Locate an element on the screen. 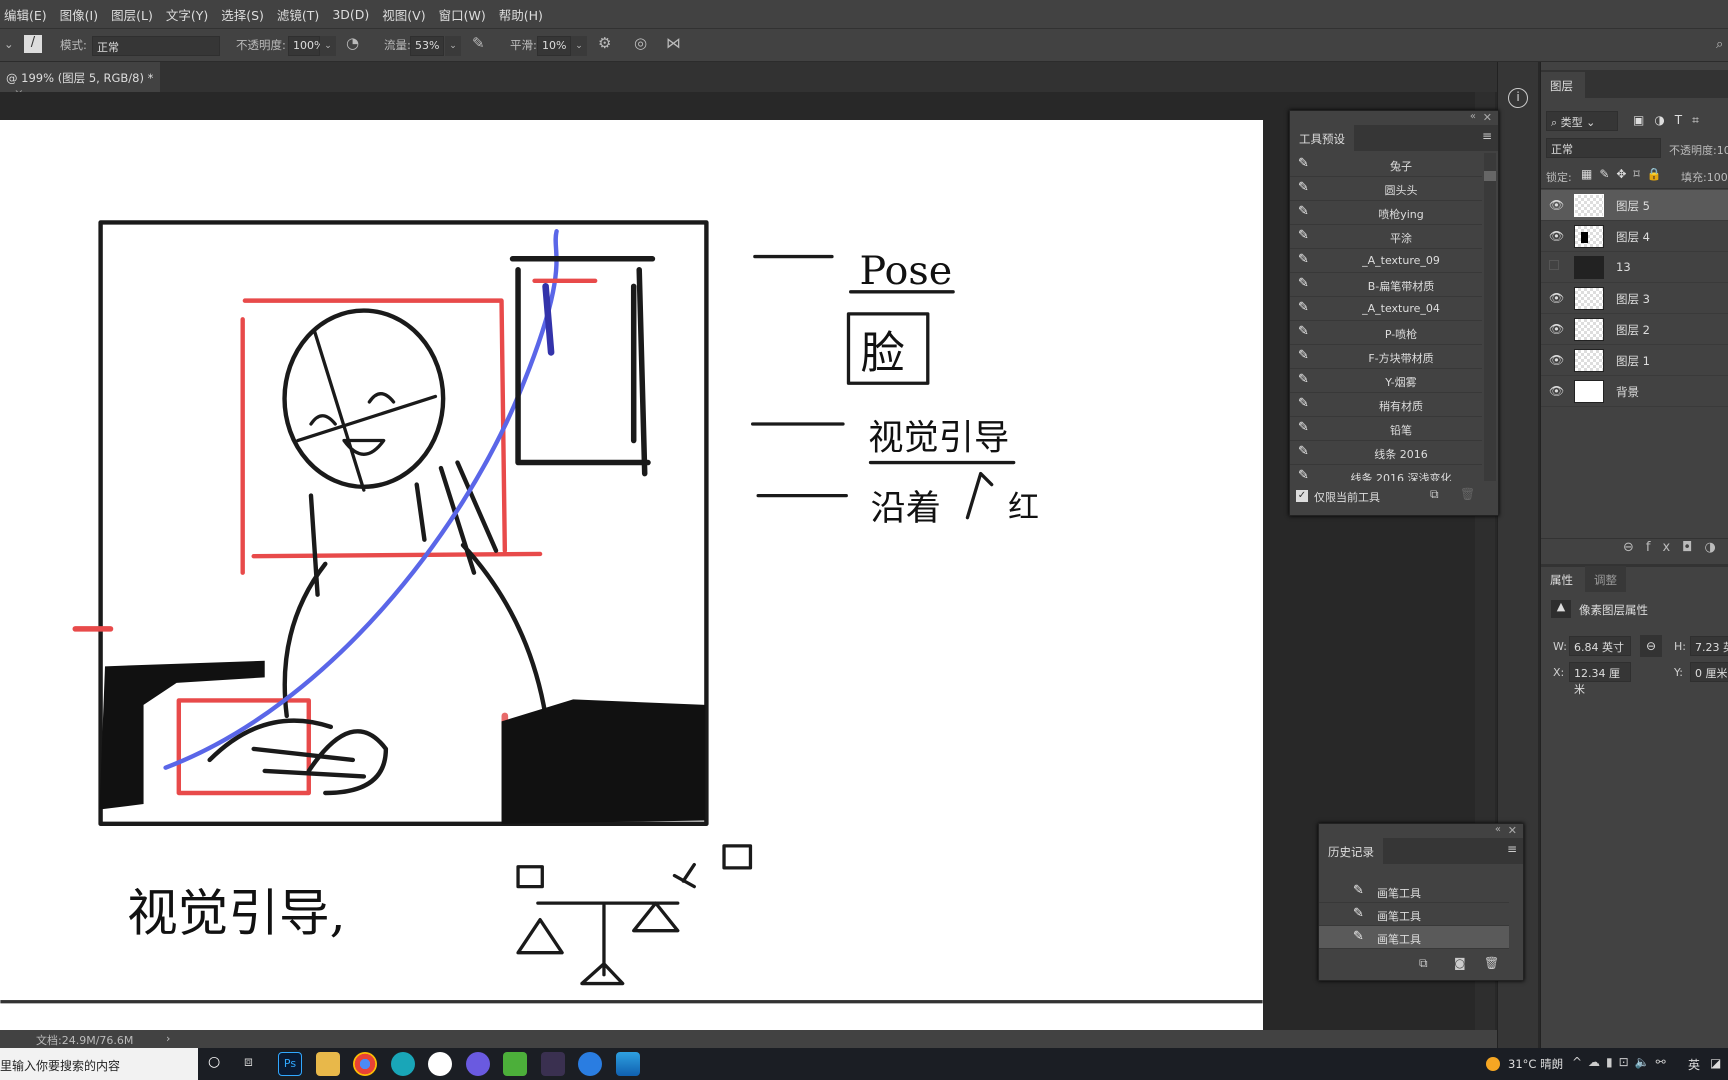 The image size is (1728, 1080). layer-filter-select: ⌕ 类型 ⌄ is located at coordinates (1582, 121).